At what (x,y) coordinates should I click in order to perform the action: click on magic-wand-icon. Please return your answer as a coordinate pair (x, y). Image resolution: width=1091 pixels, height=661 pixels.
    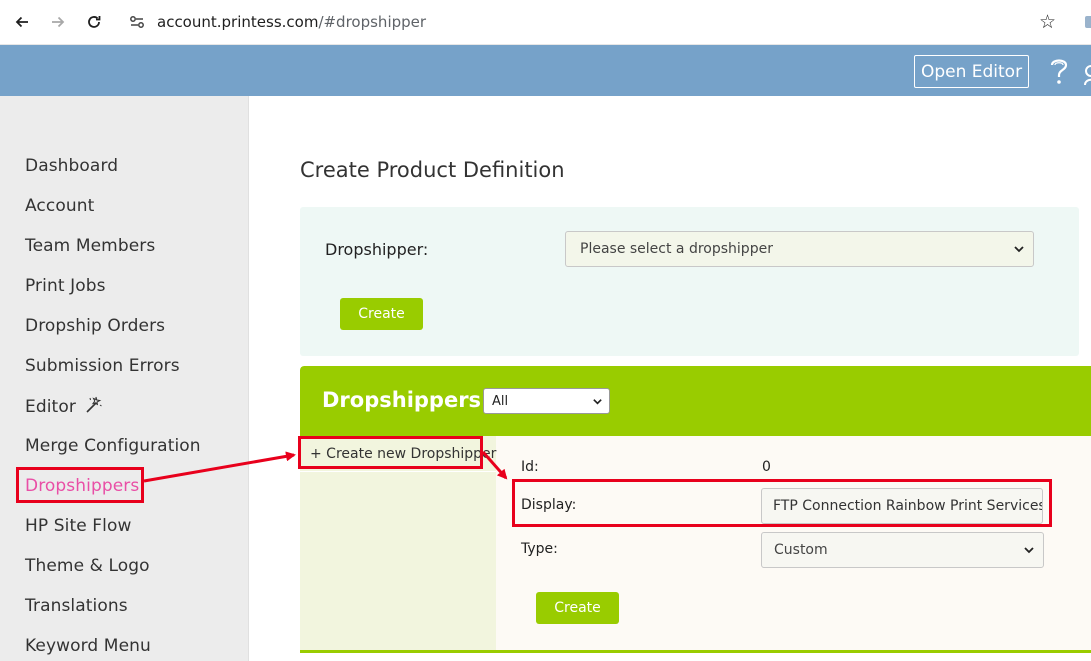
    Looking at the image, I should click on (94, 404).